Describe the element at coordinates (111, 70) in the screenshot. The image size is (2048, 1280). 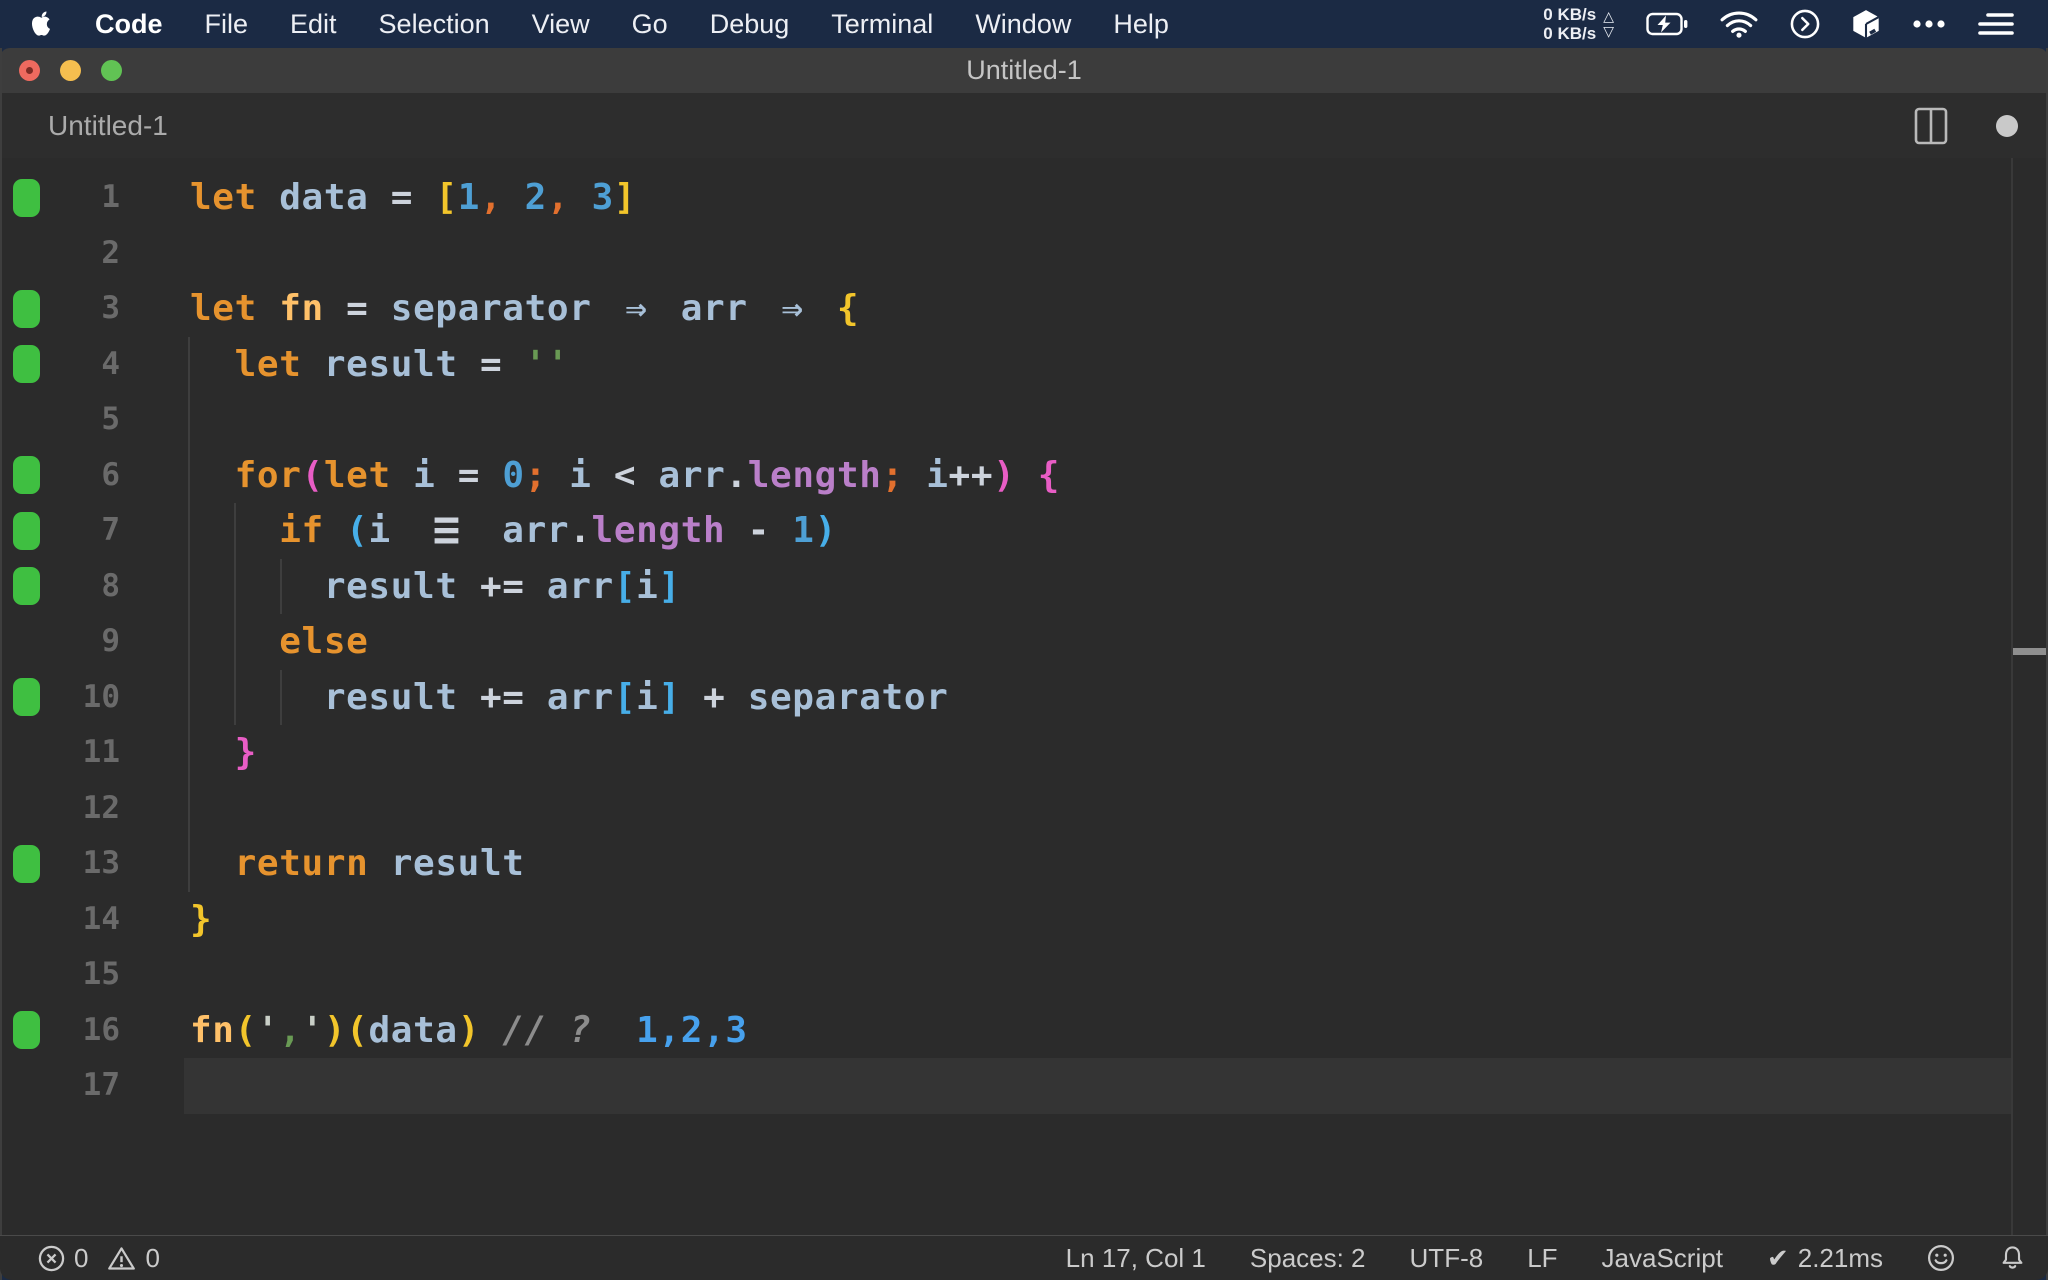
I see `zoom-button` at that location.